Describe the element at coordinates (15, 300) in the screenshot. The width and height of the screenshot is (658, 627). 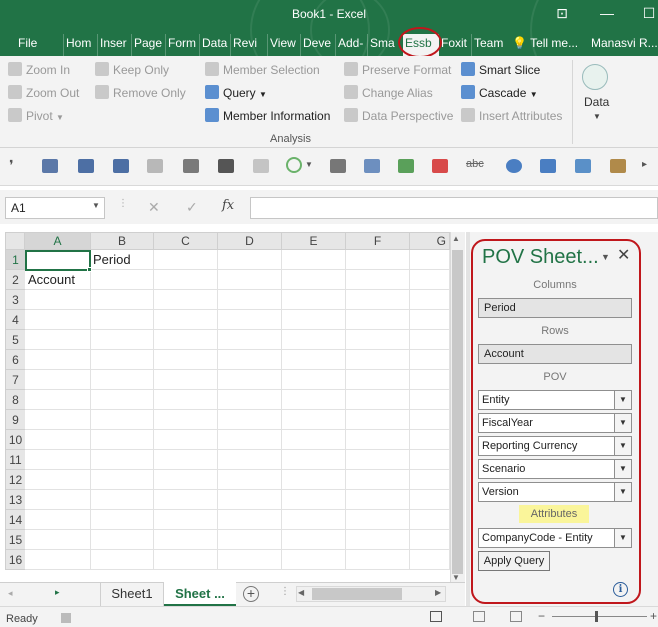
I see `row-header: 3` at that location.